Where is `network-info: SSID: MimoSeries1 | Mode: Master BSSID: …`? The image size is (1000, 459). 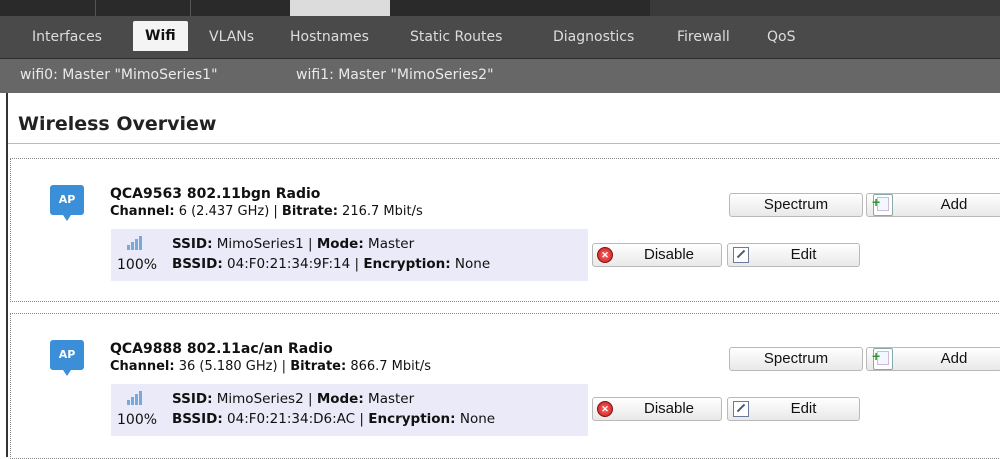
network-info: SSID: MimoSeries1 | Mode: Master BSSID: … is located at coordinates (331, 254).